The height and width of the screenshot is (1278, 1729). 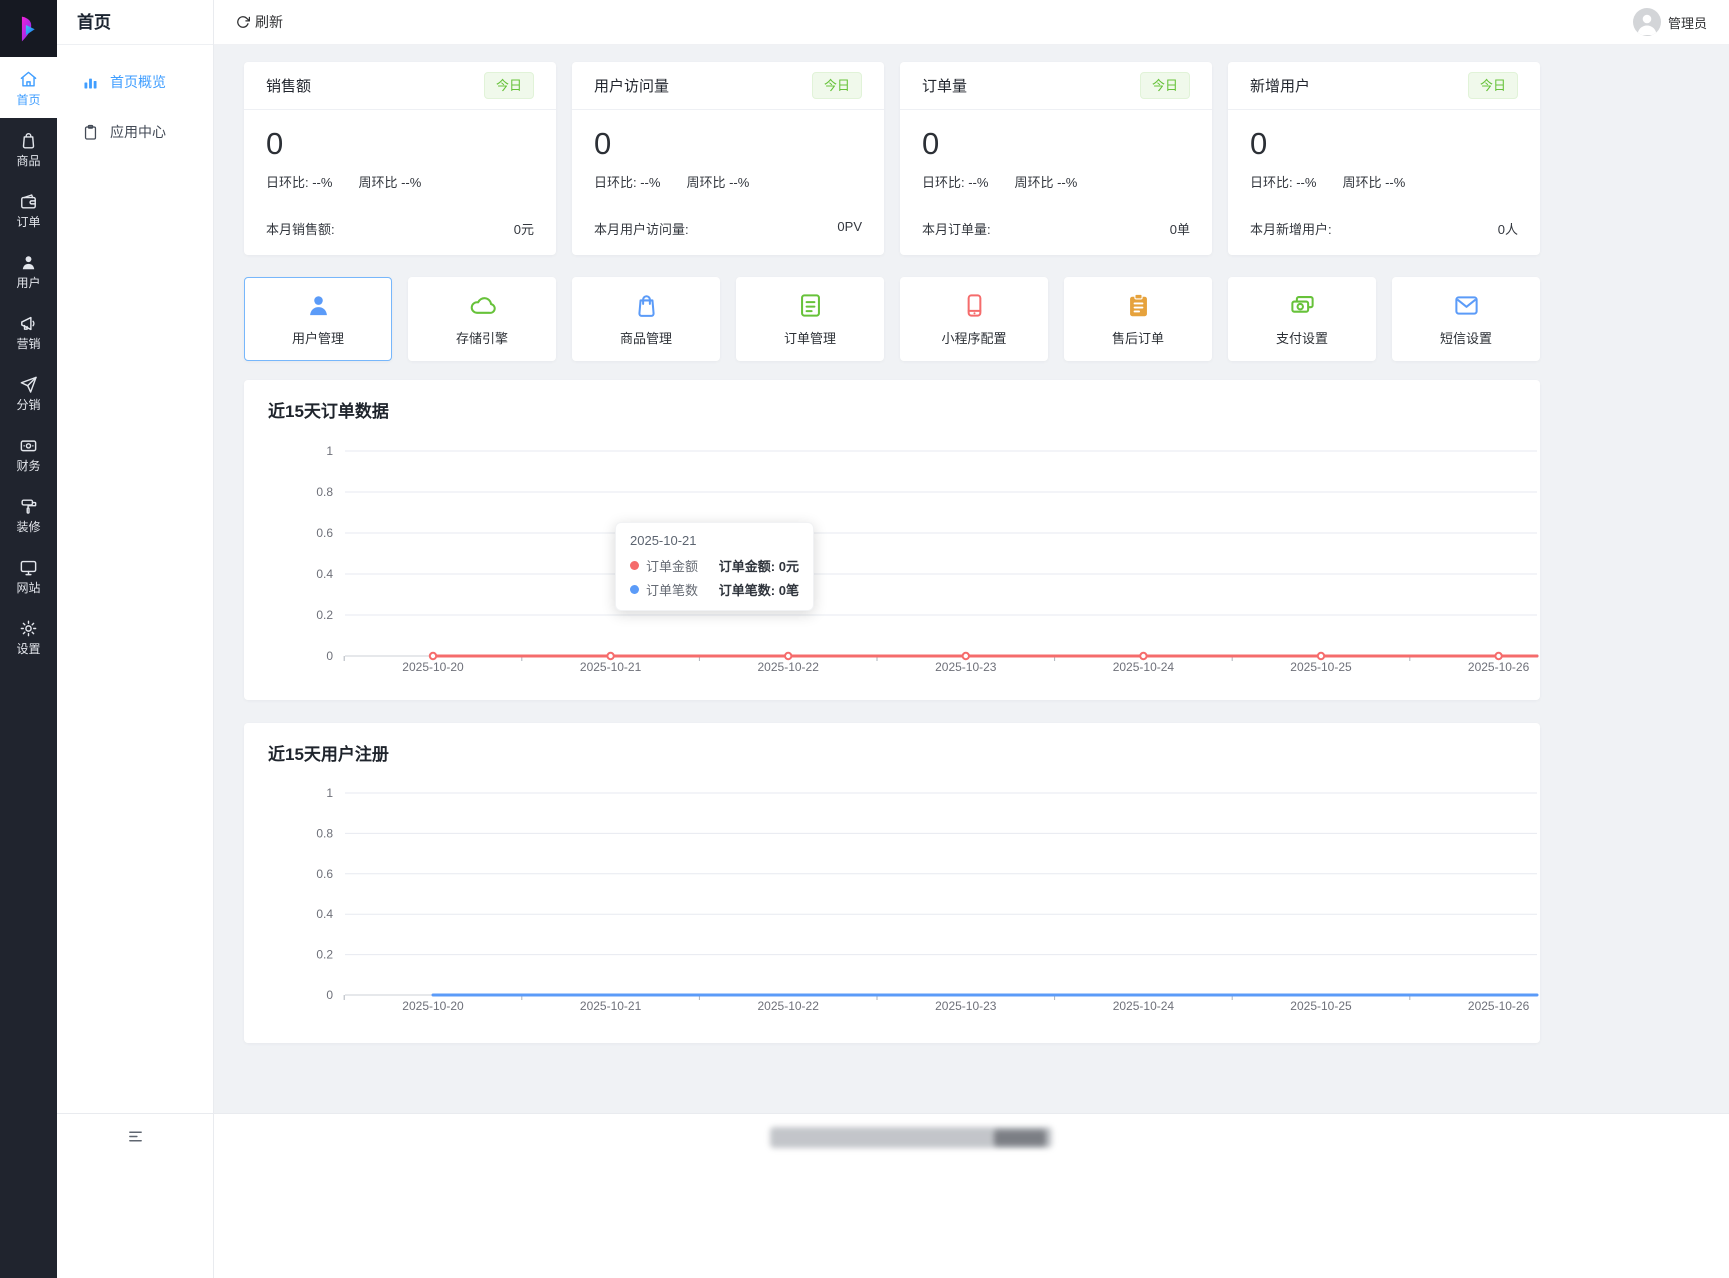 I want to click on shortcut-card: 存储引擎, so click(x=482, y=319).